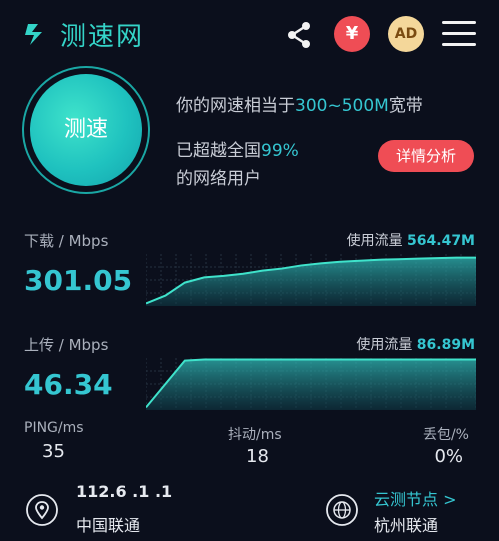  Describe the element at coordinates (299, 106) in the screenshot. I see `bandwidth-equivalent: 你的网速相当于300~500M宽带` at that location.